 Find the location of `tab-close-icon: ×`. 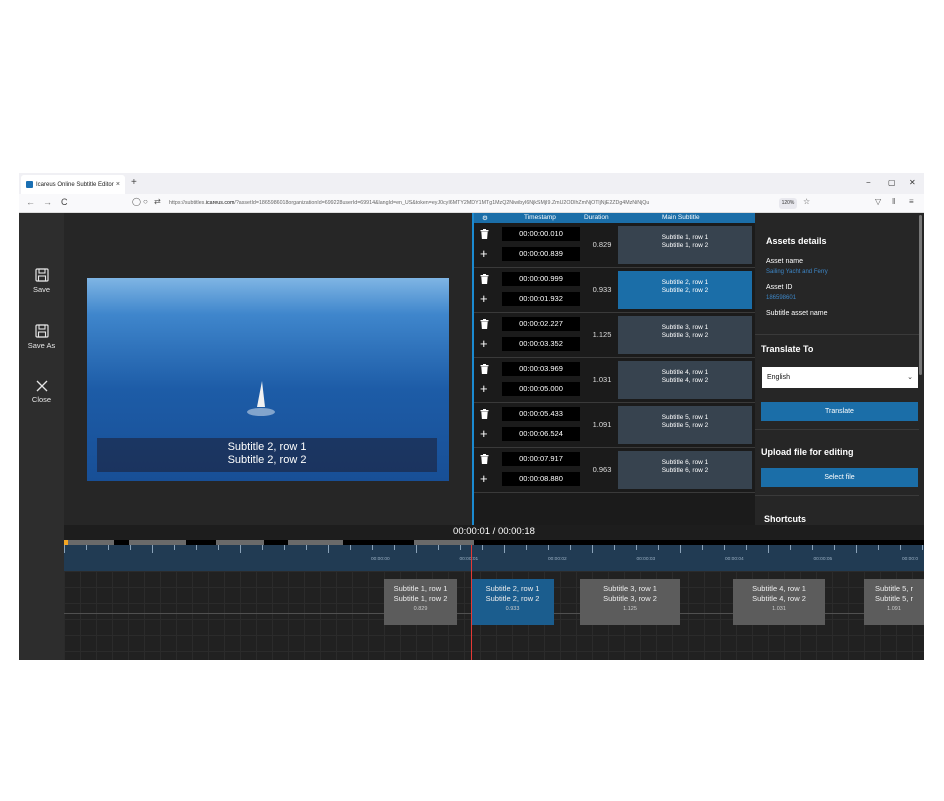

tab-close-icon: × is located at coordinates (118, 184).